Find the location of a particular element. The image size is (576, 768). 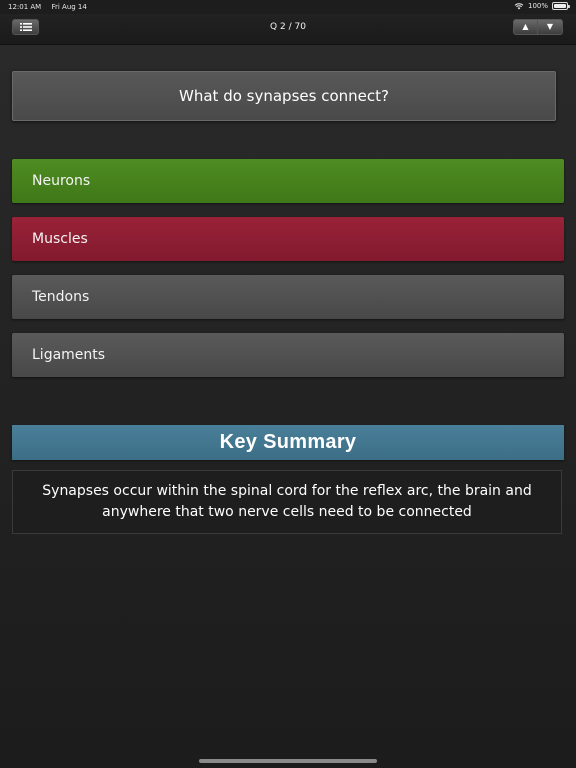

key-summary-title: Key Summary is located at coordinates (288, 442).